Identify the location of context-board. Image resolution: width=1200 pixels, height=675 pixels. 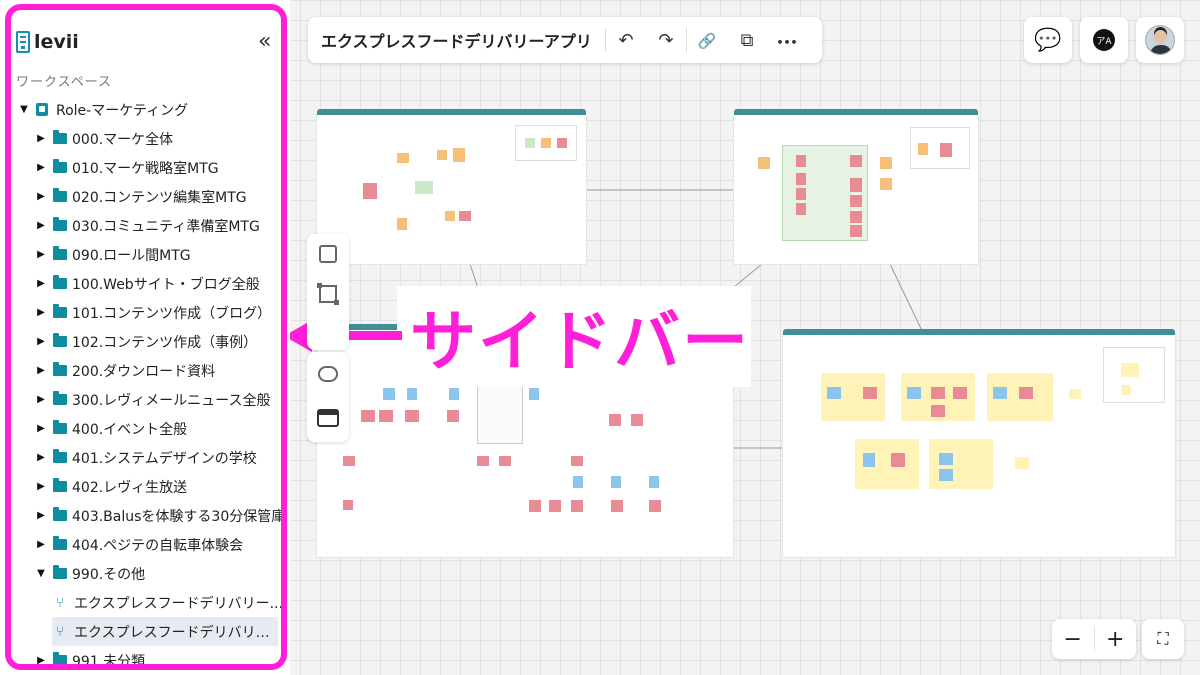
(451, 186).